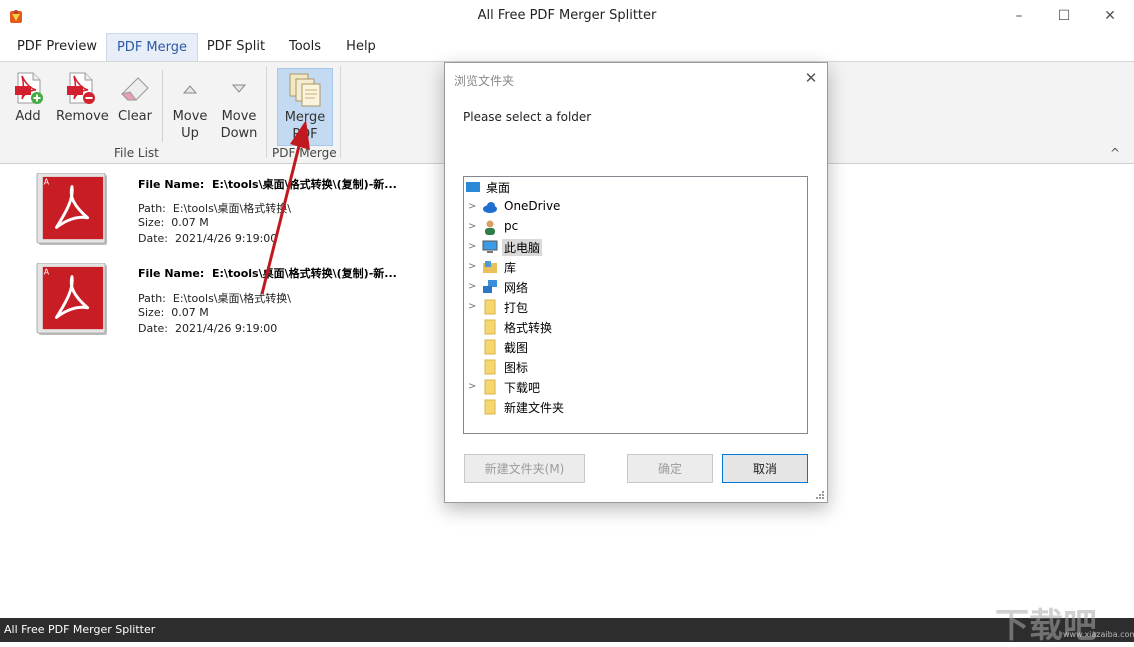 This screenshot has height=647, width=1134. What do you see at coordinates (516, 348) in the screenshot?
I see `tree-item-label: 截图` at bounding box center [516, 348].